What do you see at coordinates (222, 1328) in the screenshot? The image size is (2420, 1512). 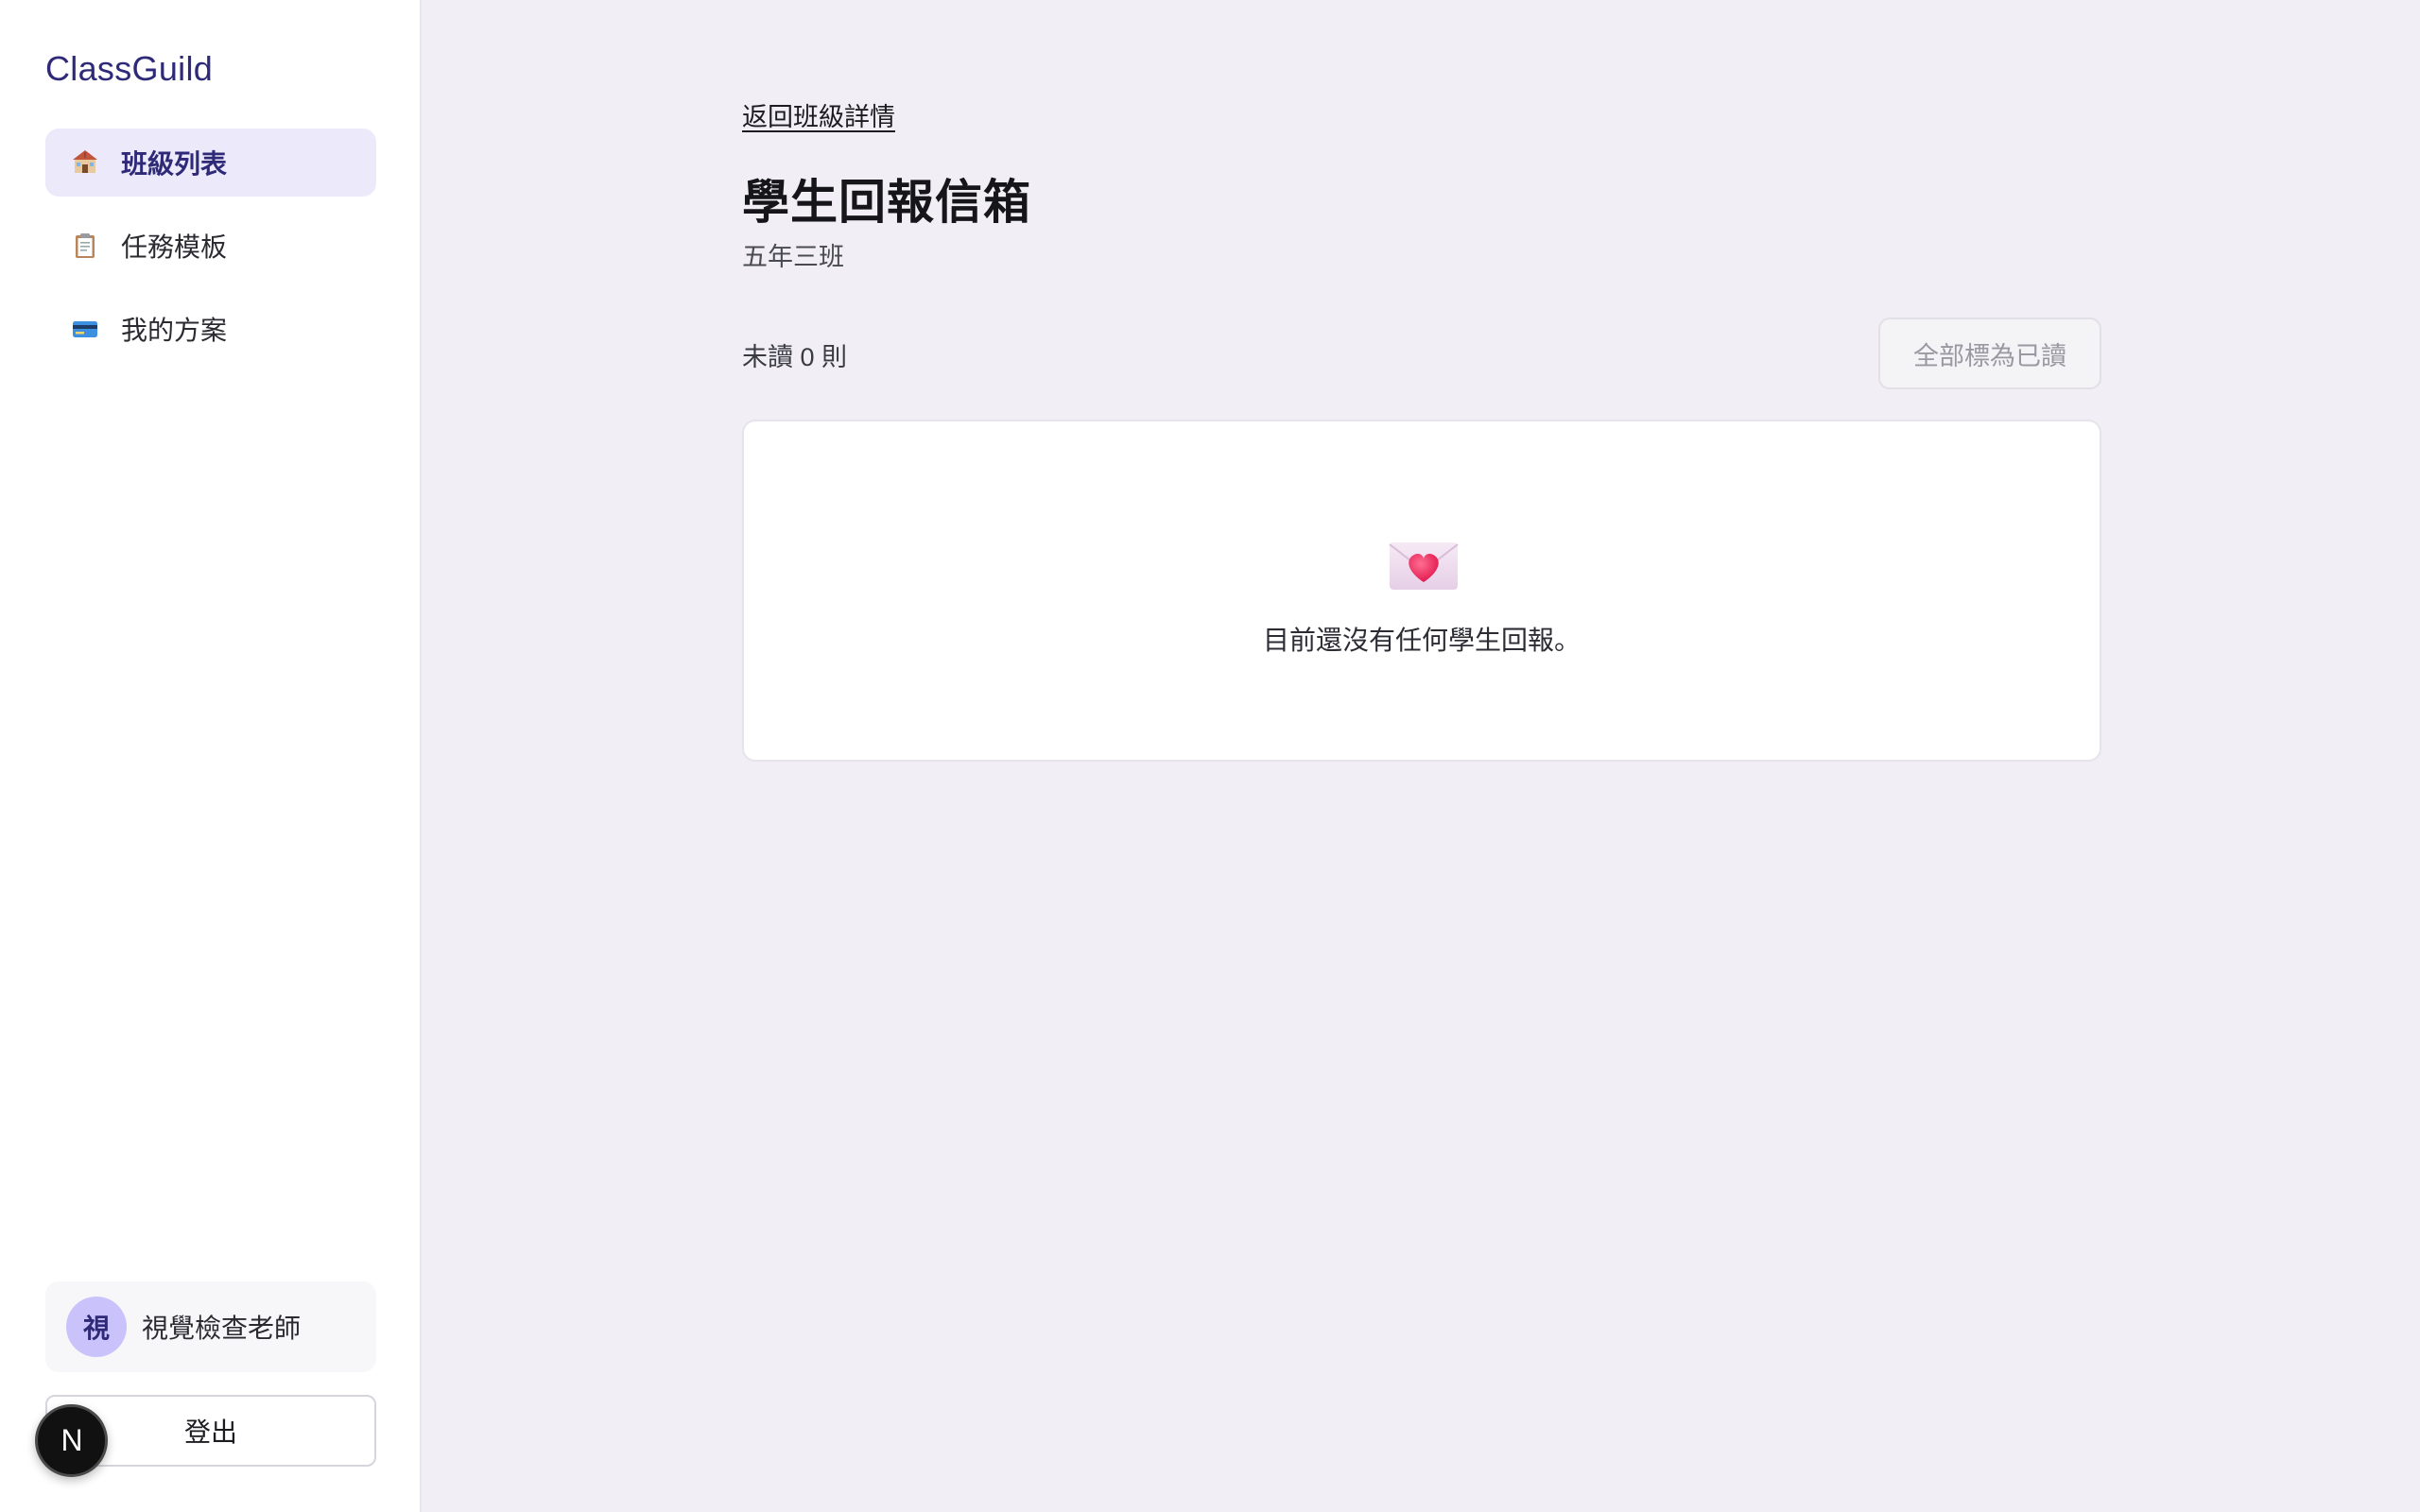 I see `user-name: 視覺檢查老師` at bounding box center [222, 1328].